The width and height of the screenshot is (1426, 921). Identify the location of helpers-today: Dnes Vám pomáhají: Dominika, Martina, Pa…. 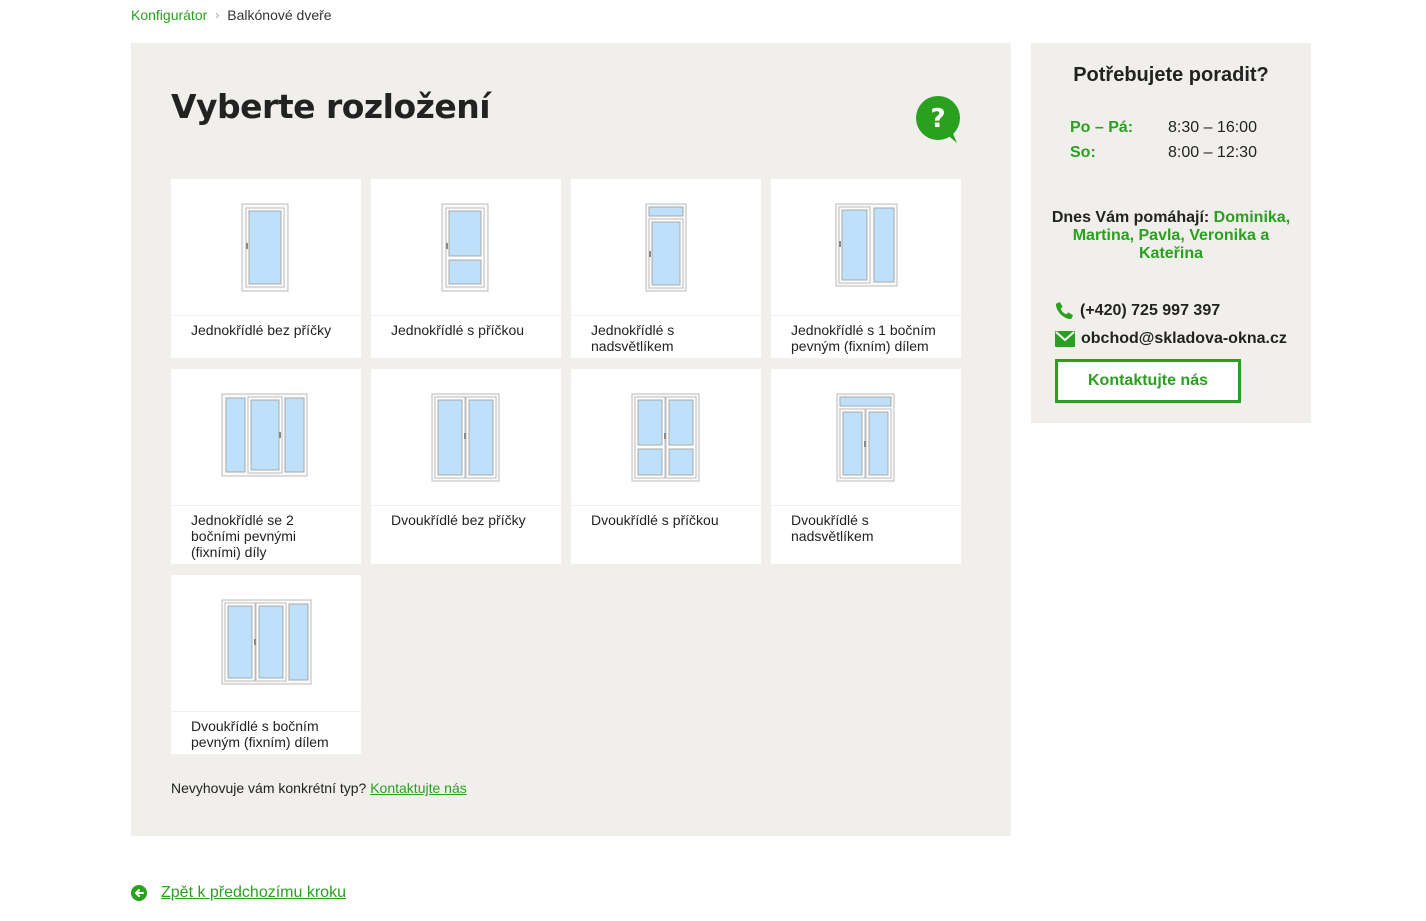
(1171, 236).